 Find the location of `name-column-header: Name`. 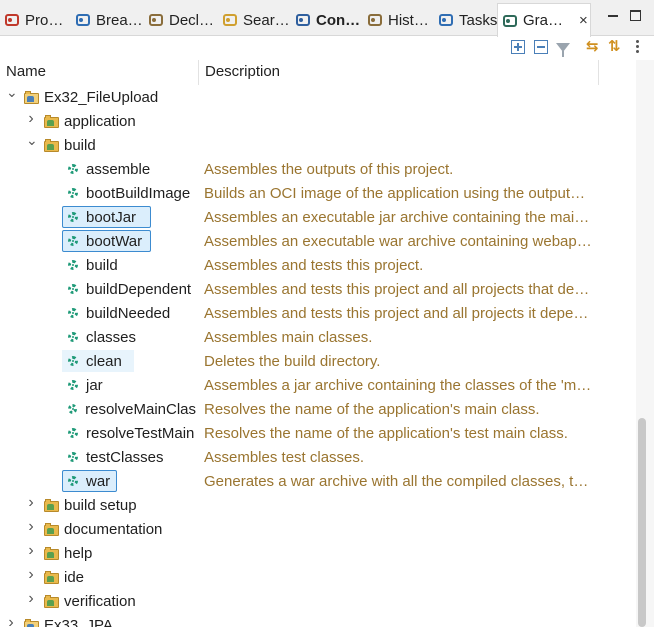

name-column-header: Name is located at coordinates (26, 71).